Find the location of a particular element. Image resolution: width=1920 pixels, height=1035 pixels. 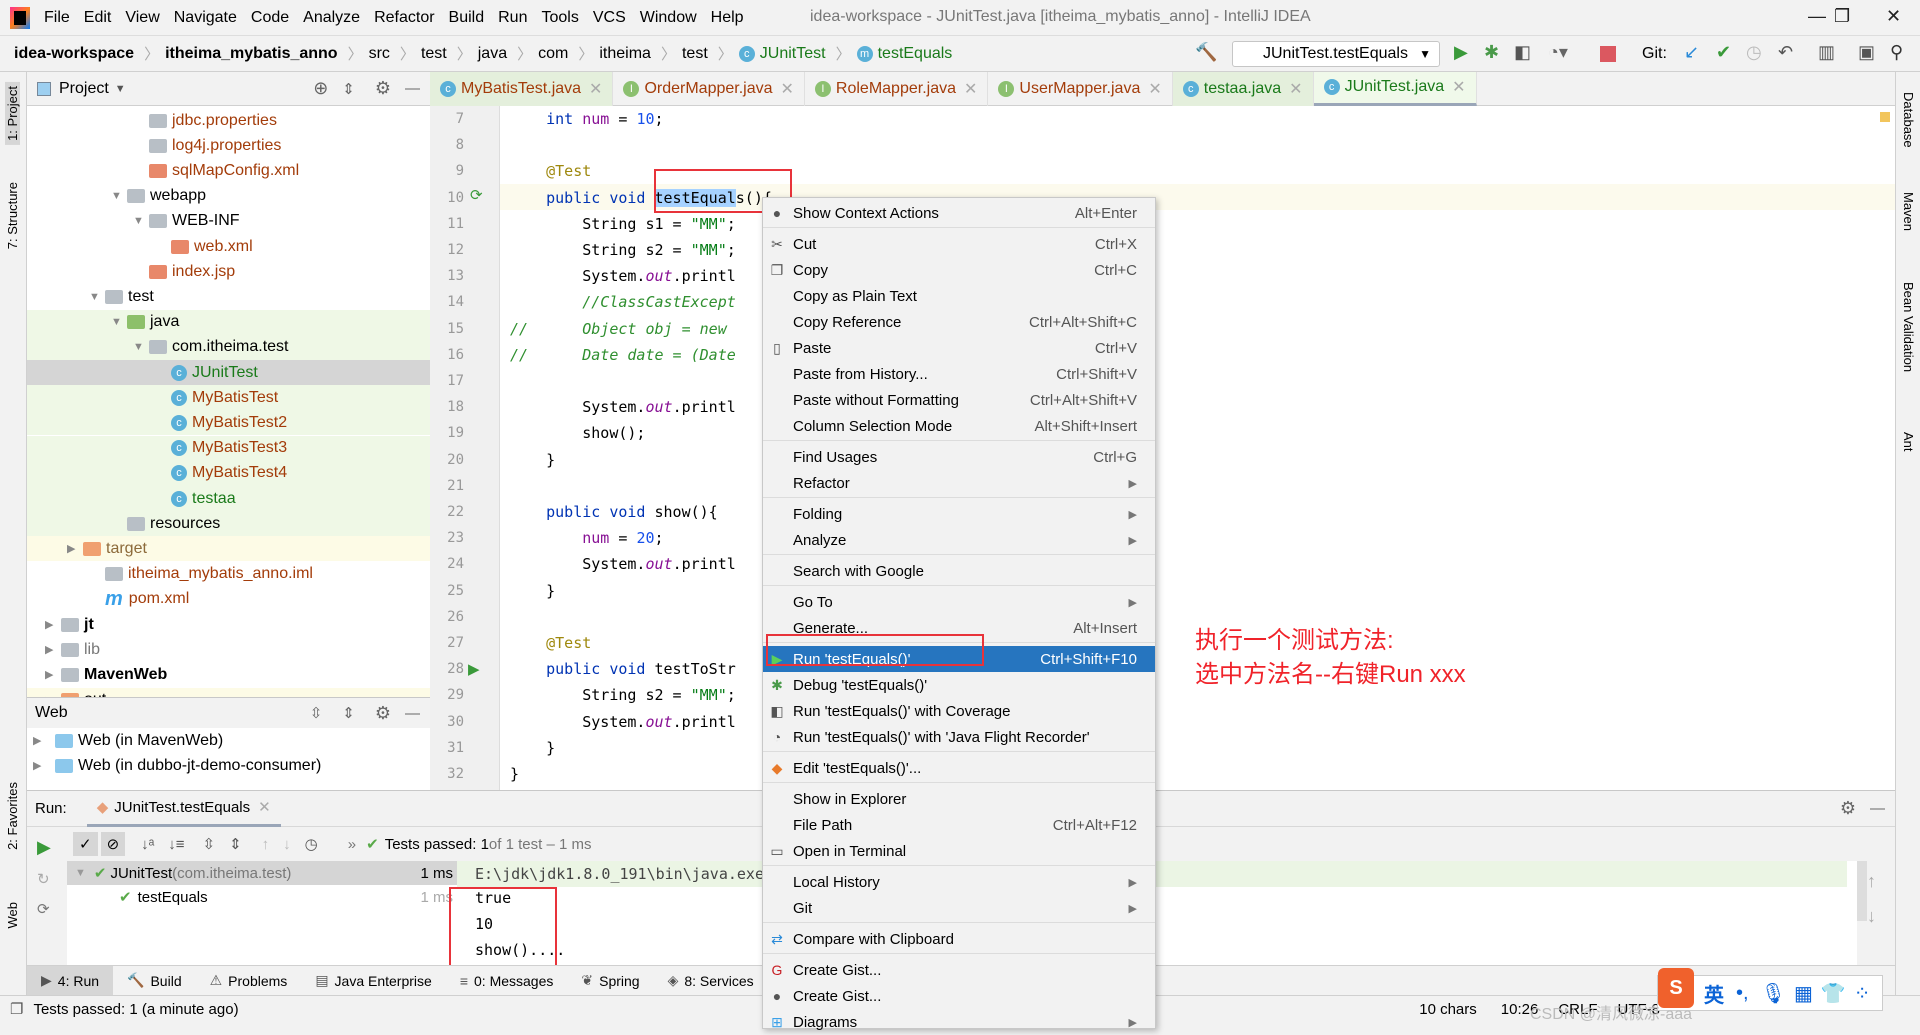

close-window-button: ✕ is located at coordinates (1893, 16).